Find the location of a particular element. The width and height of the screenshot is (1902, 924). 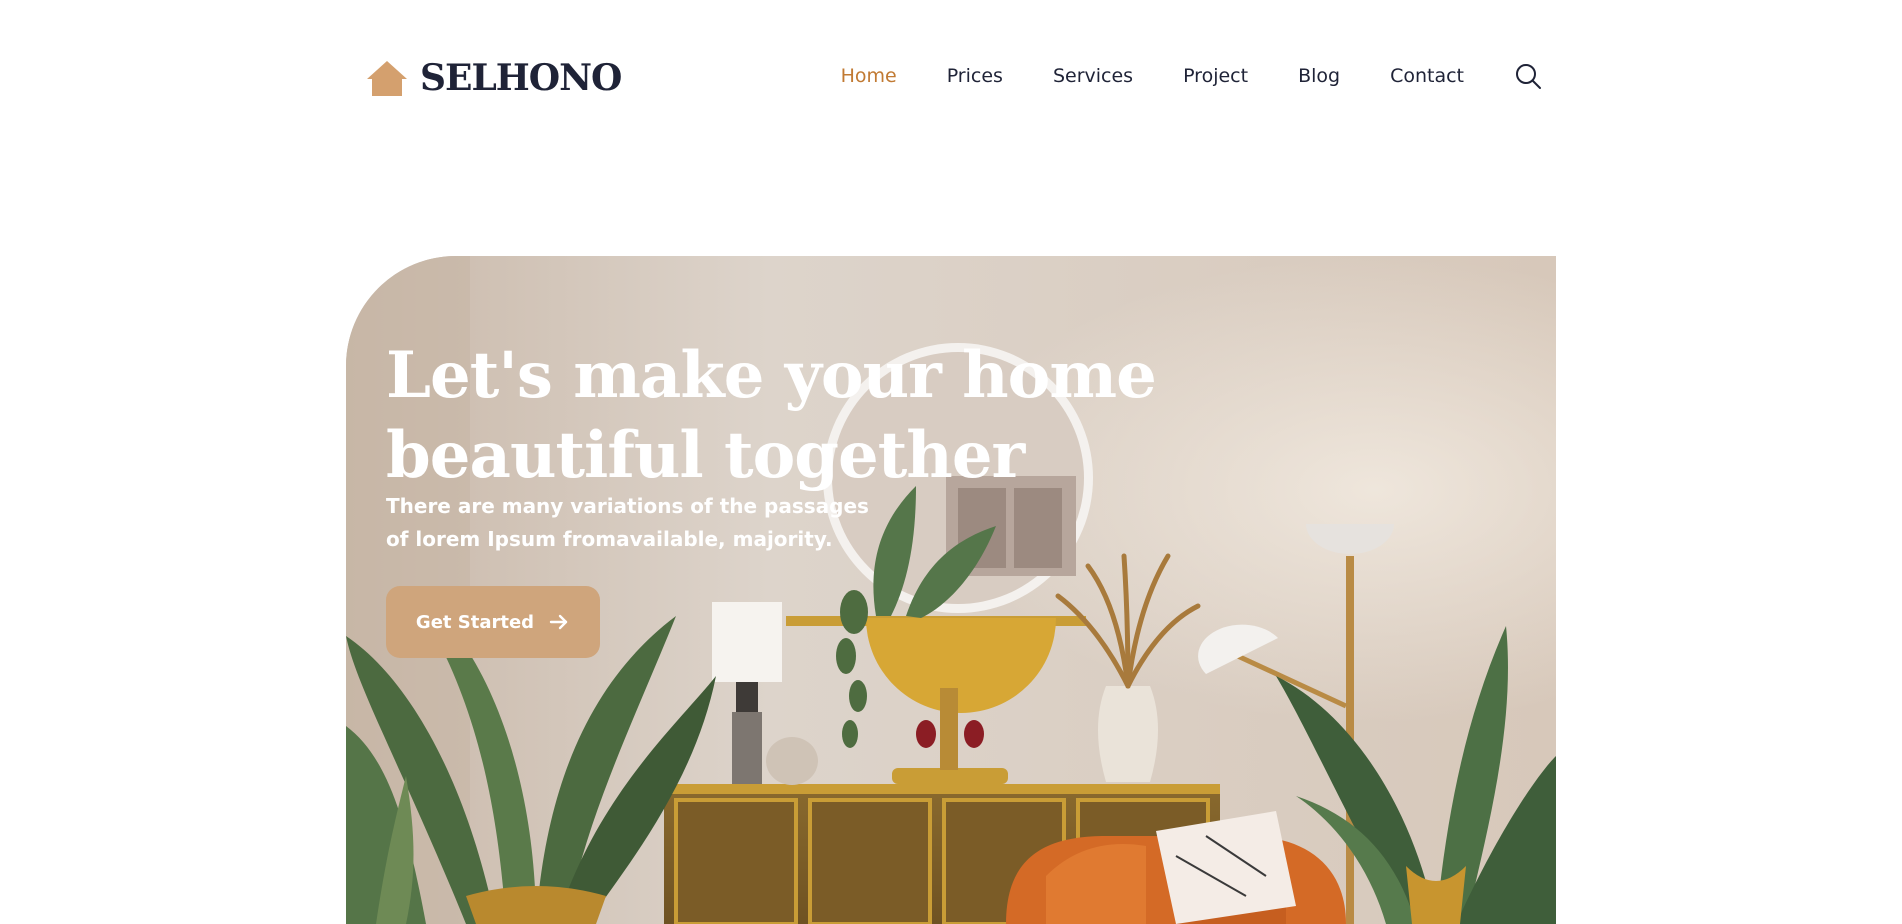

brand-name: SELHONO is located at coordinates (521, 78).